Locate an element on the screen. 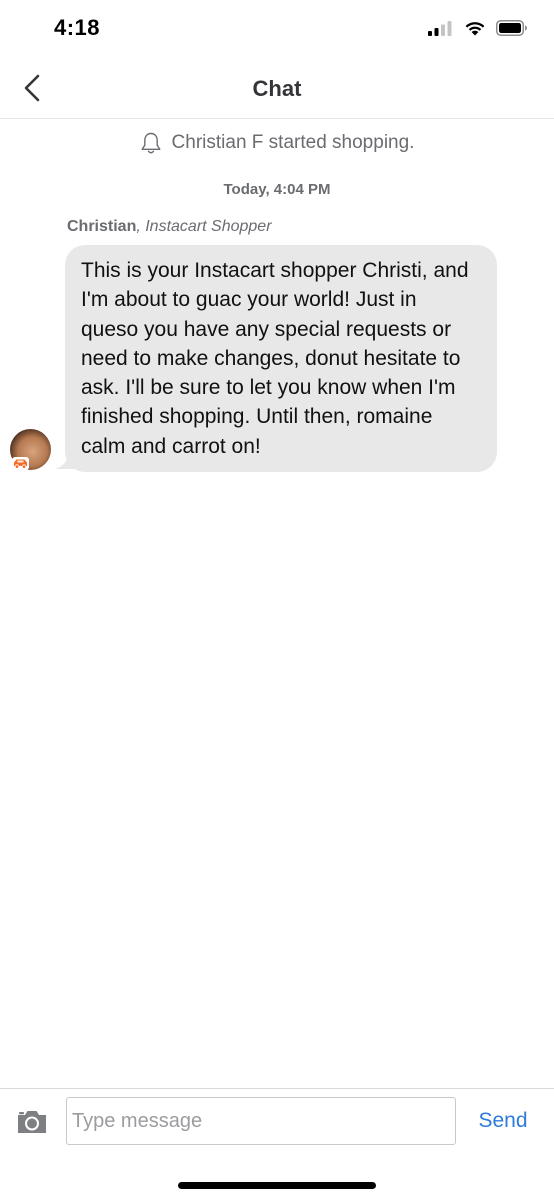 This screenshot has height=1200, width=554. system-notice: Christian F started shopping. is located at coordinates (277, 143).